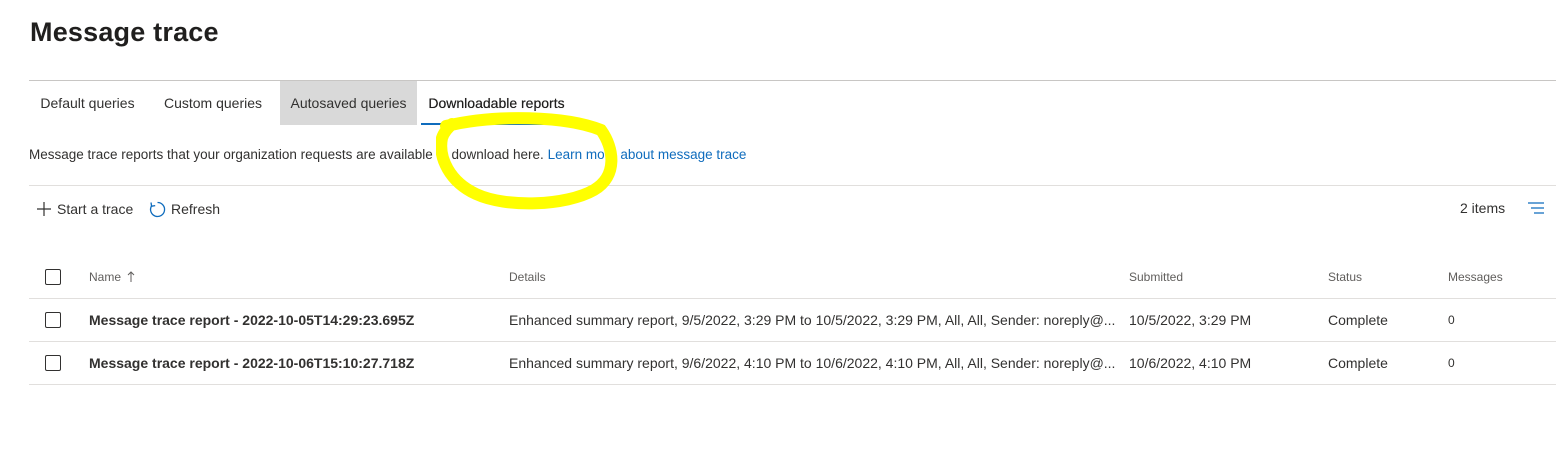  I want to click on start-trace-label: Start a trace, so click(95, 209).